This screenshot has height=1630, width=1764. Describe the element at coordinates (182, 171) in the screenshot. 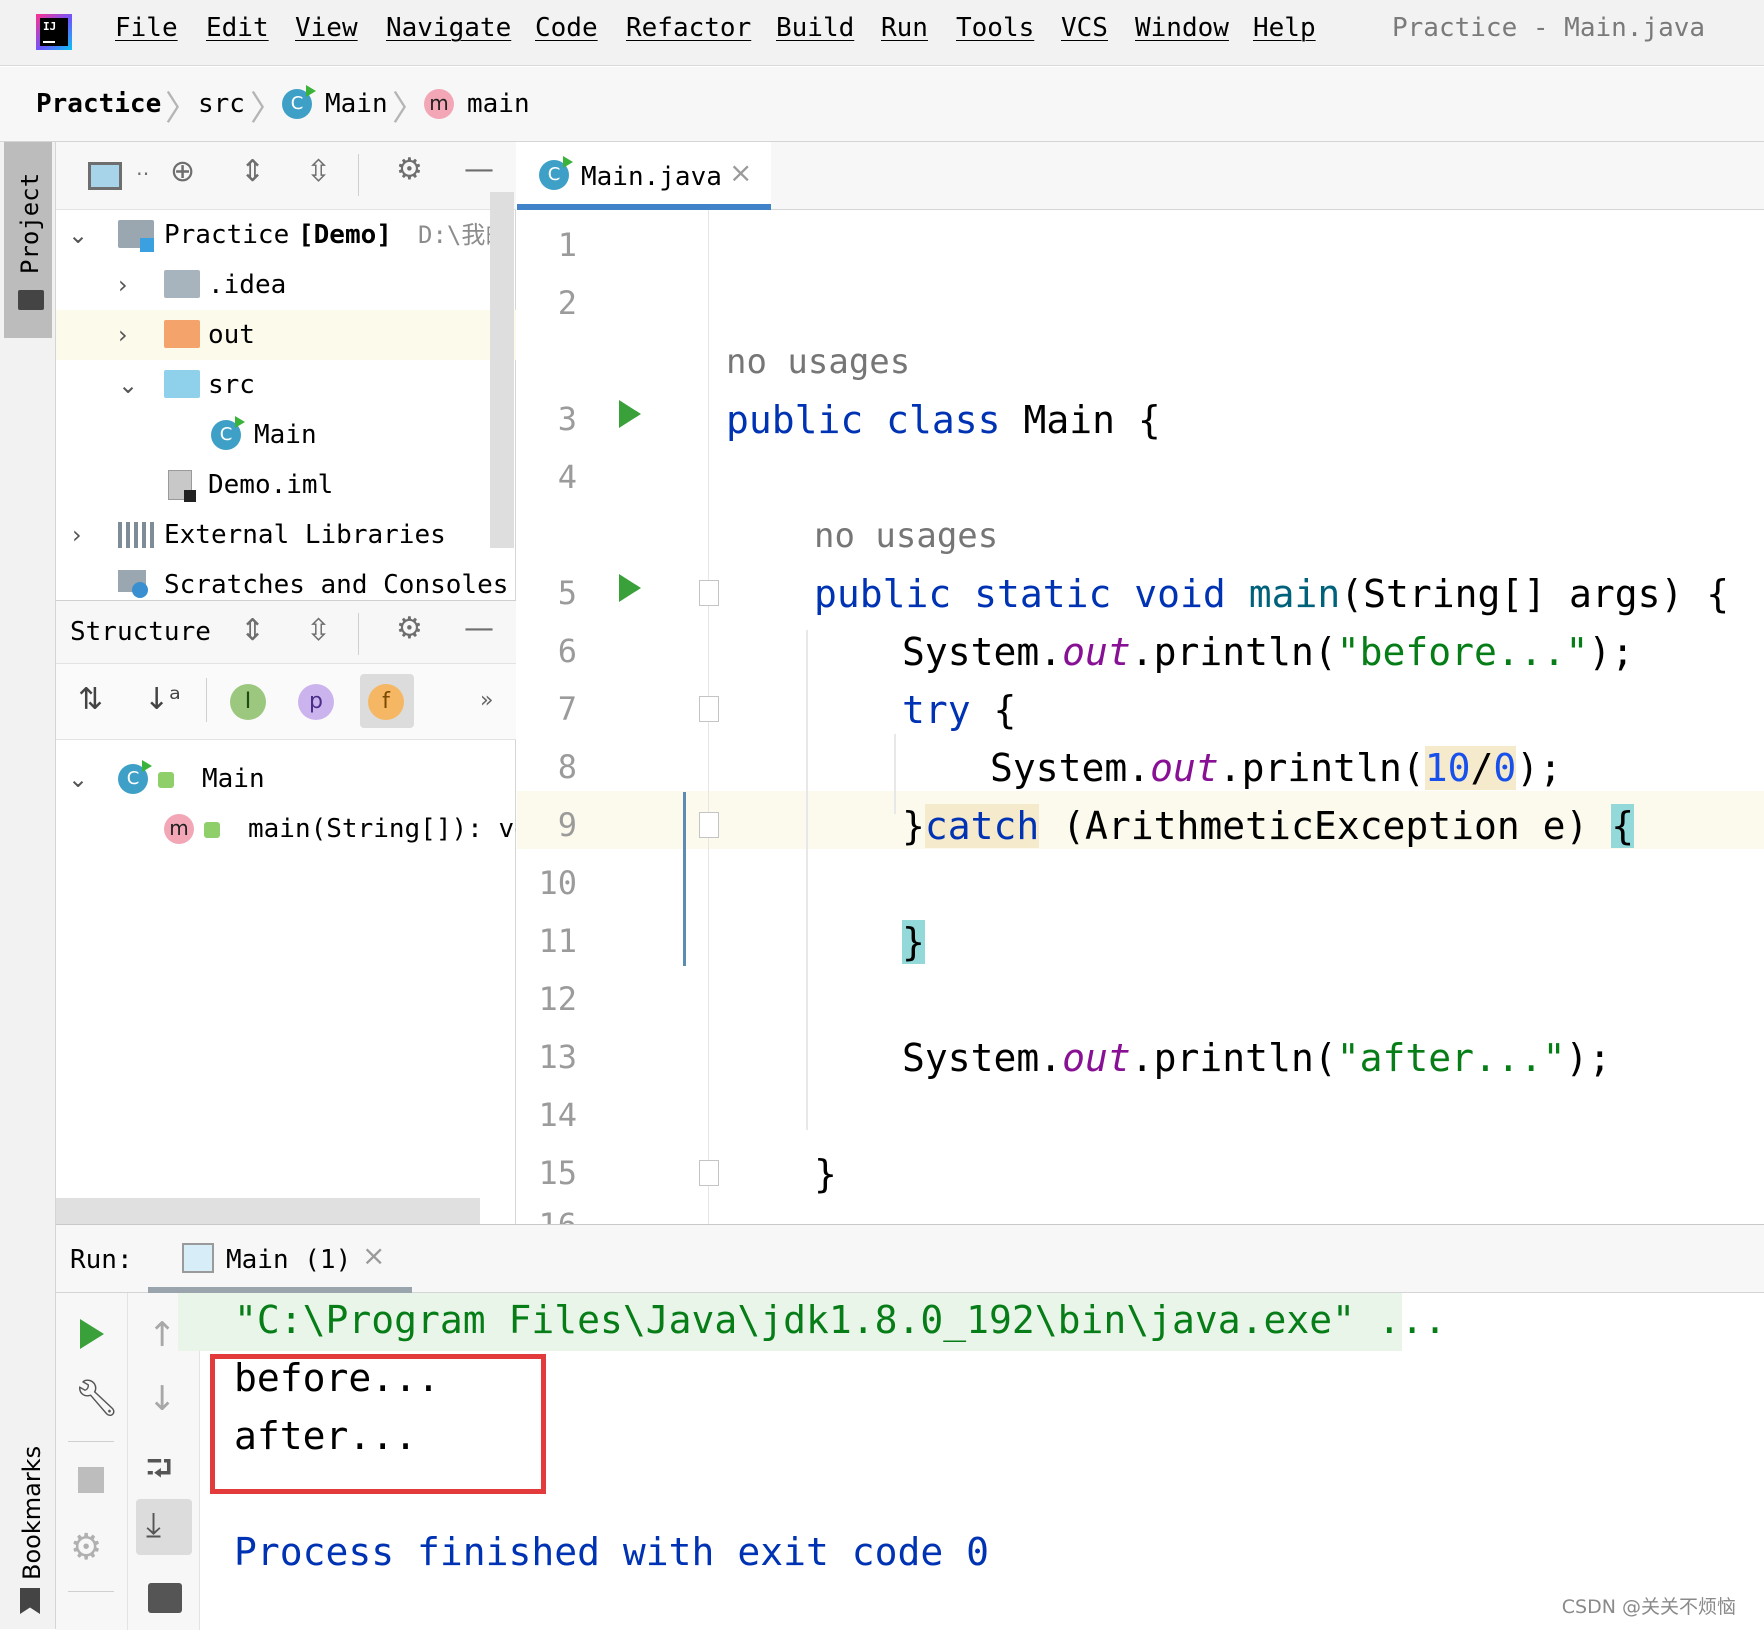

I see `locate-icon: ⊕` at that location.